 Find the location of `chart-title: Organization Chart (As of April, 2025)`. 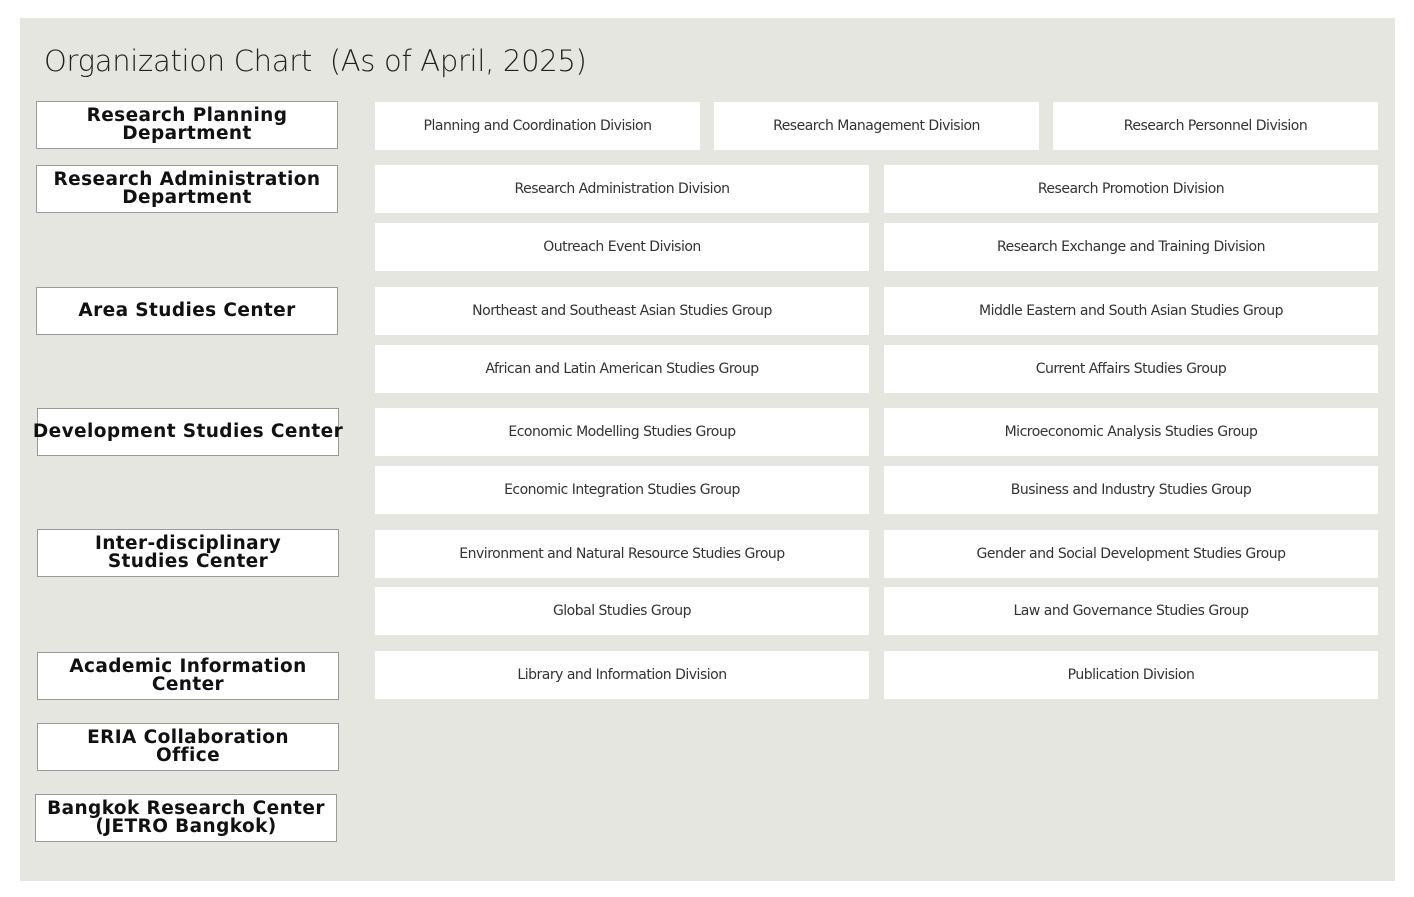

chart-title: Organization Chart (As of April, 2025) is located at coordinates (315, 61).